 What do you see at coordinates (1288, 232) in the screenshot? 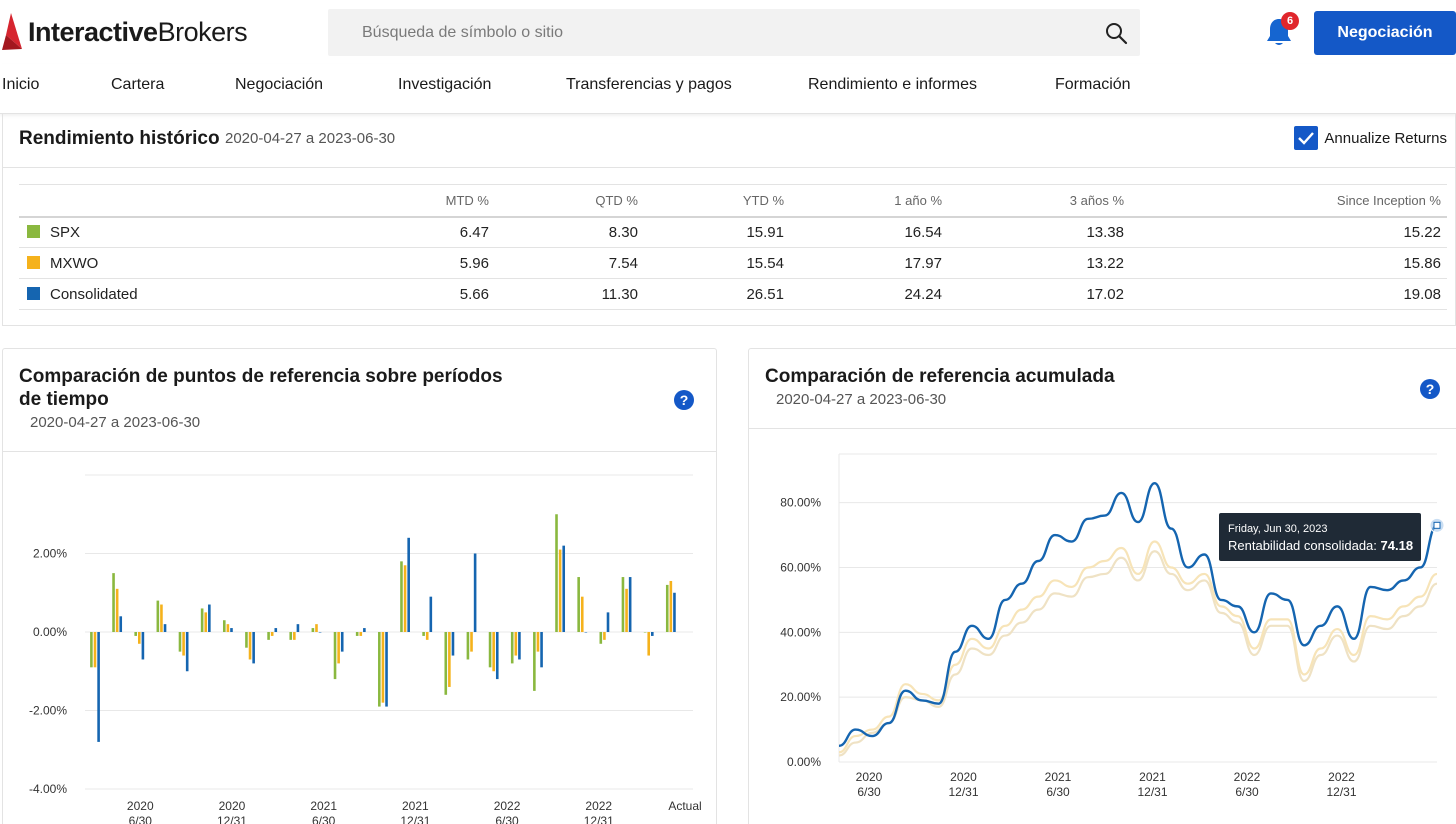
I see `table-cell: 15.22` at bounding box center [1288, 232].